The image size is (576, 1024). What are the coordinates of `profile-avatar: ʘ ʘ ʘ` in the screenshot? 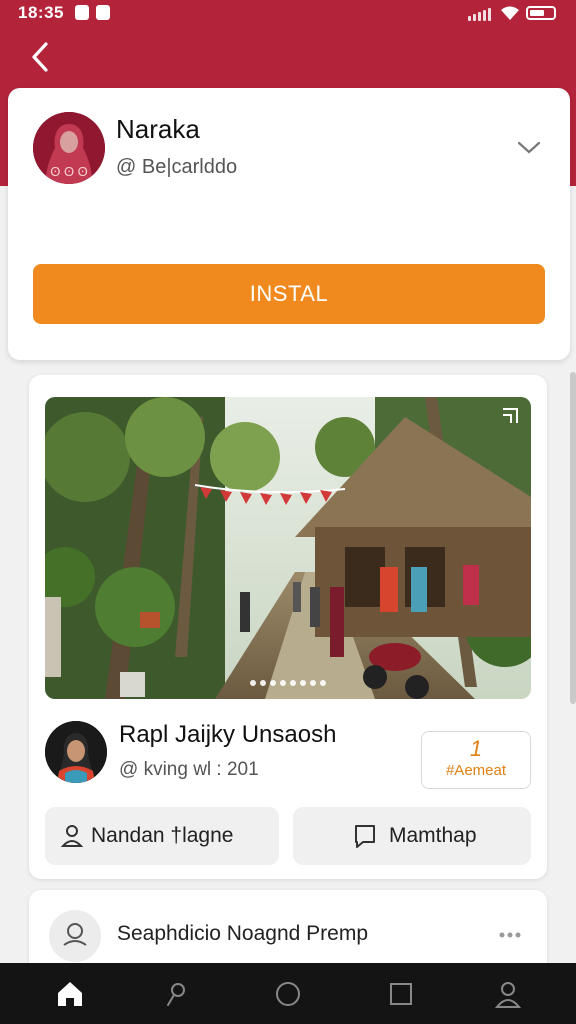 It's located at (69, 148).